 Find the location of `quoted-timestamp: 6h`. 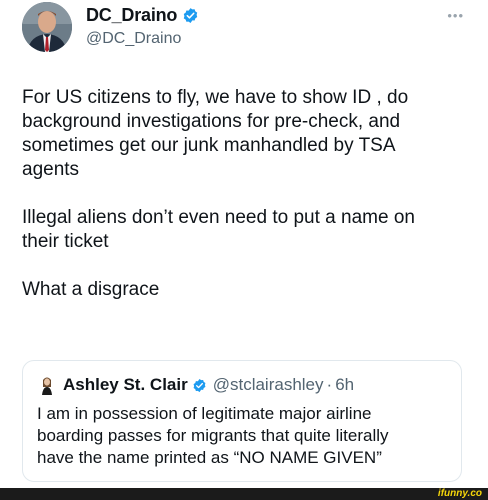

quoted-timestamp: 6h is located at coordinates (344, 385).